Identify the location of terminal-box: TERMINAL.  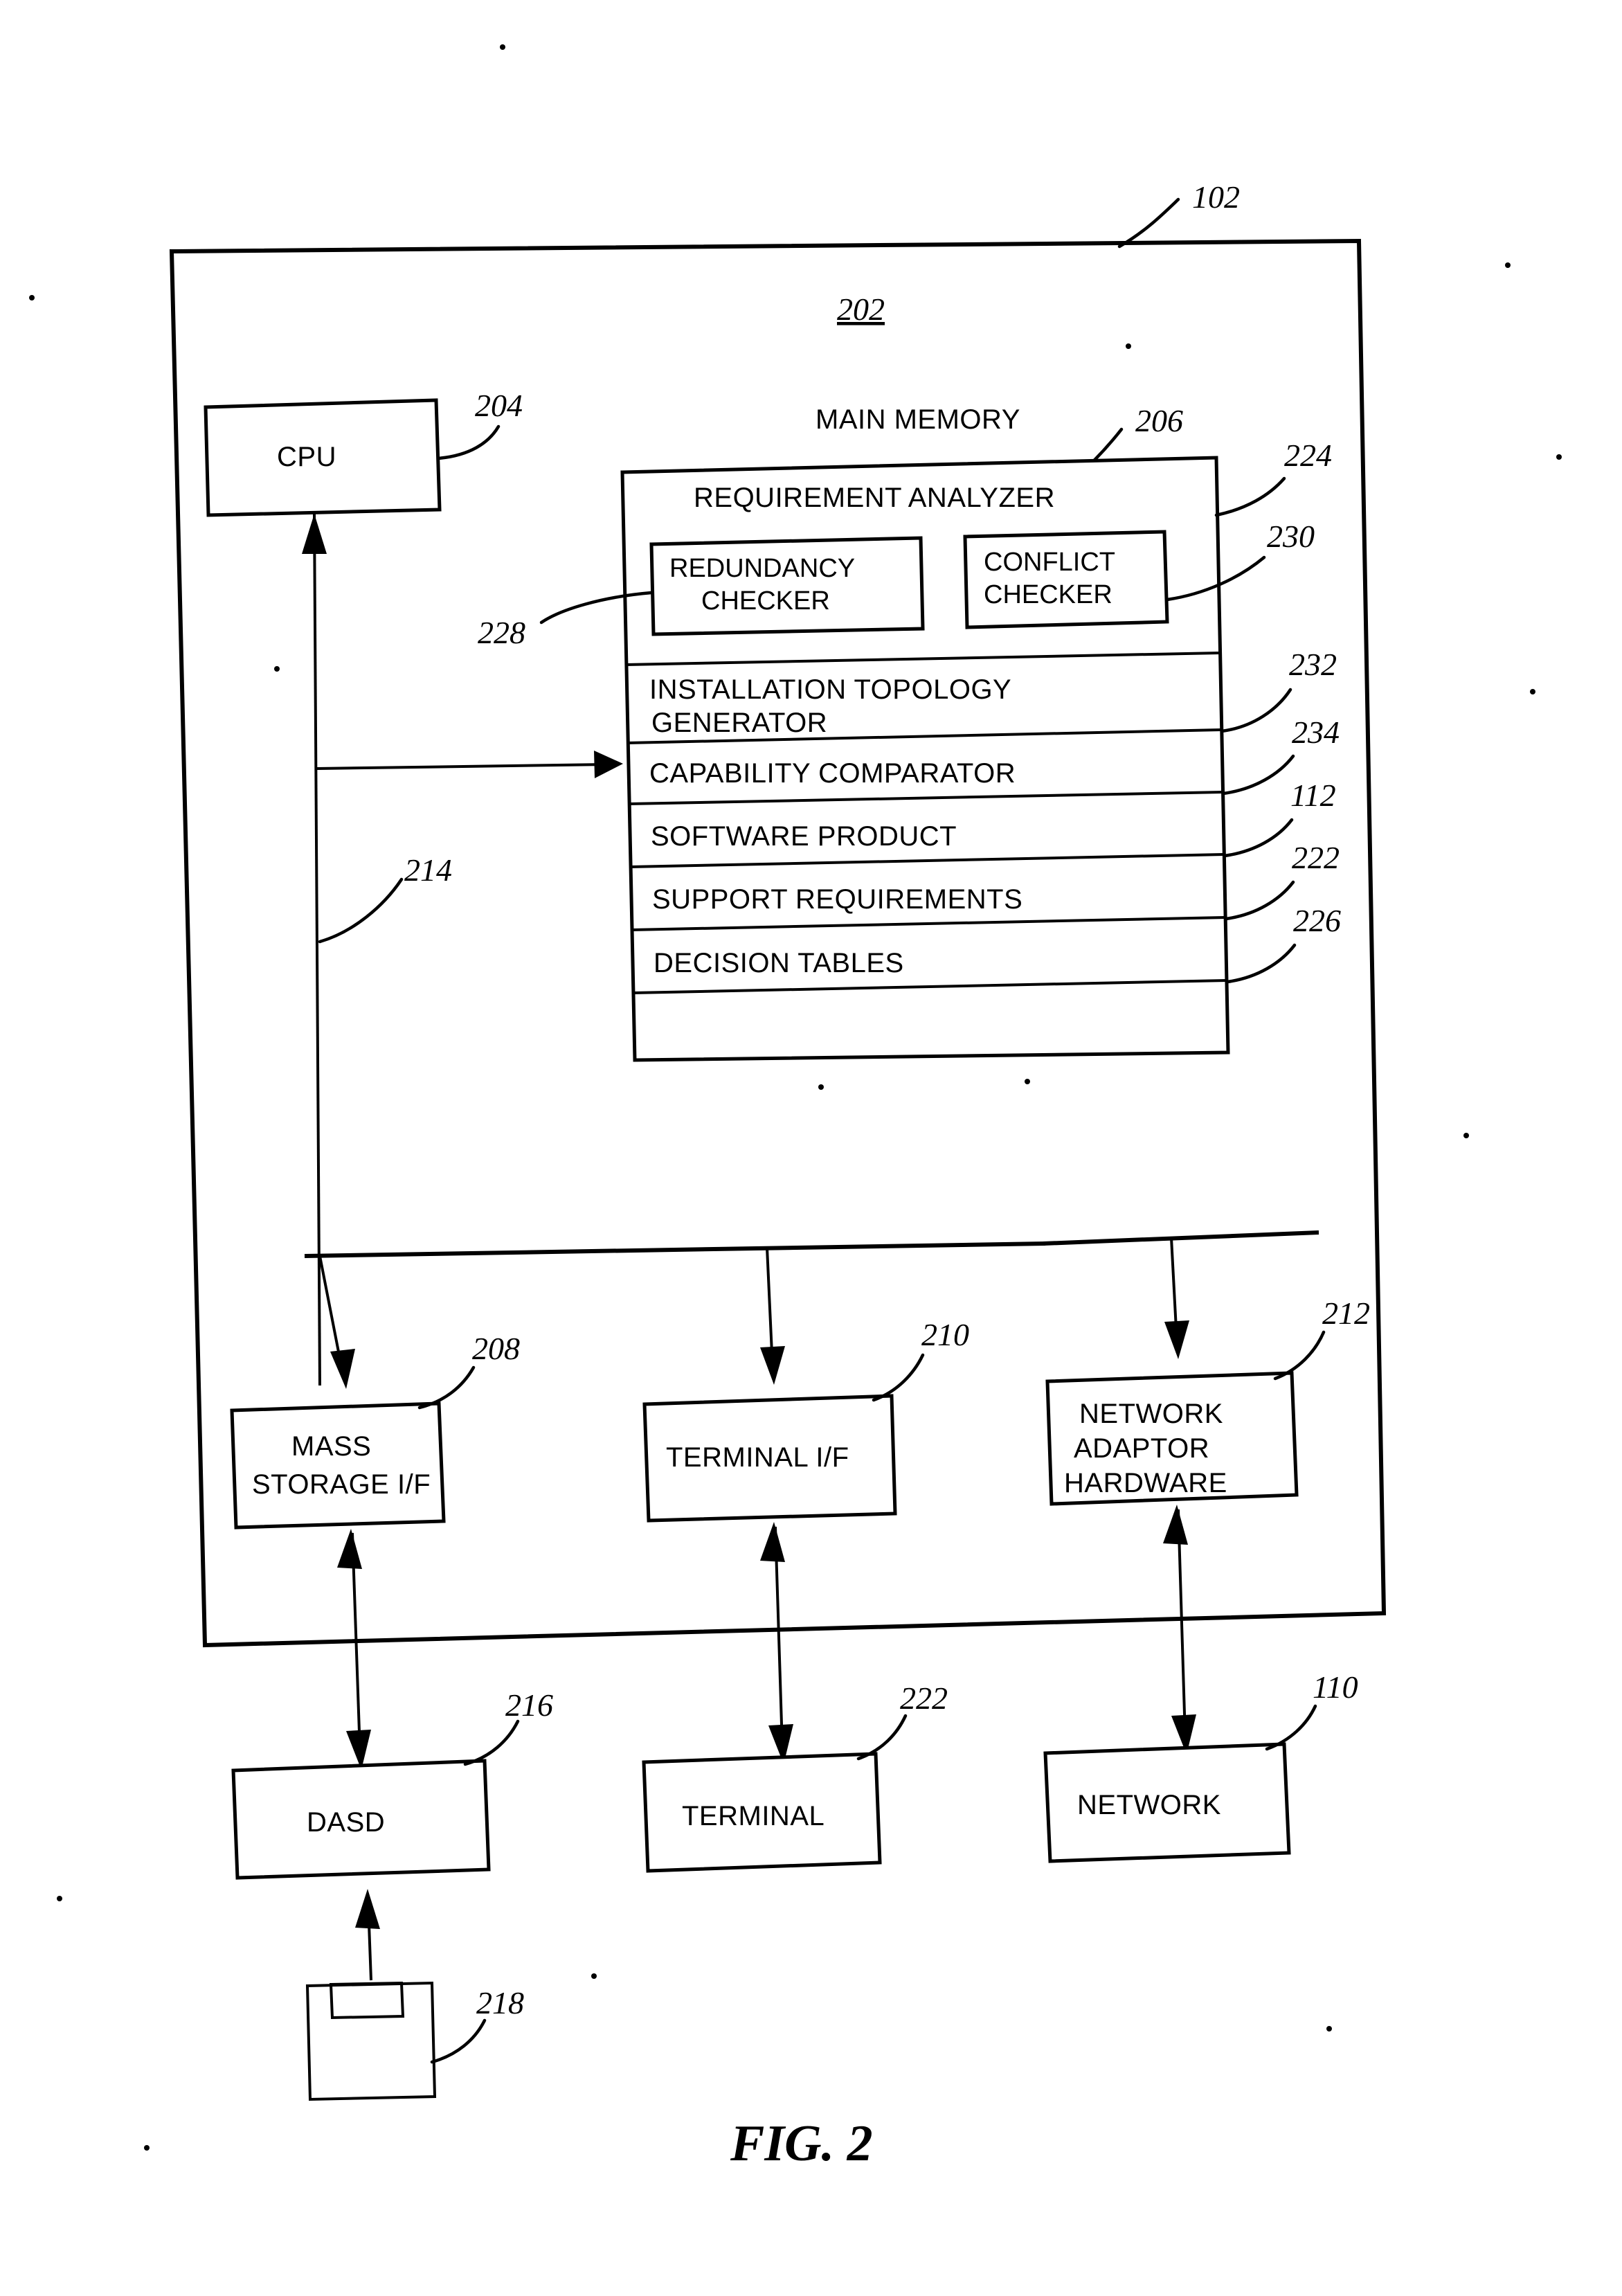
(762, 1813).